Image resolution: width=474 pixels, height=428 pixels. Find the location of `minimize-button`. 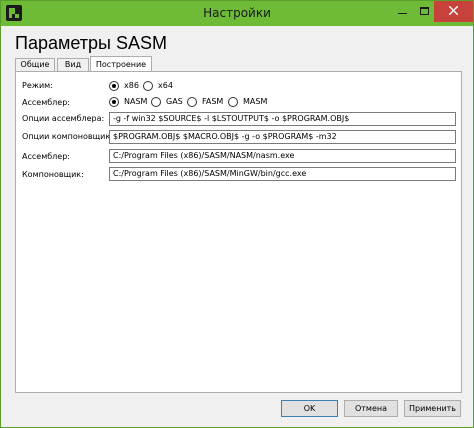

minimize-button is located at coordinates (402, 11).